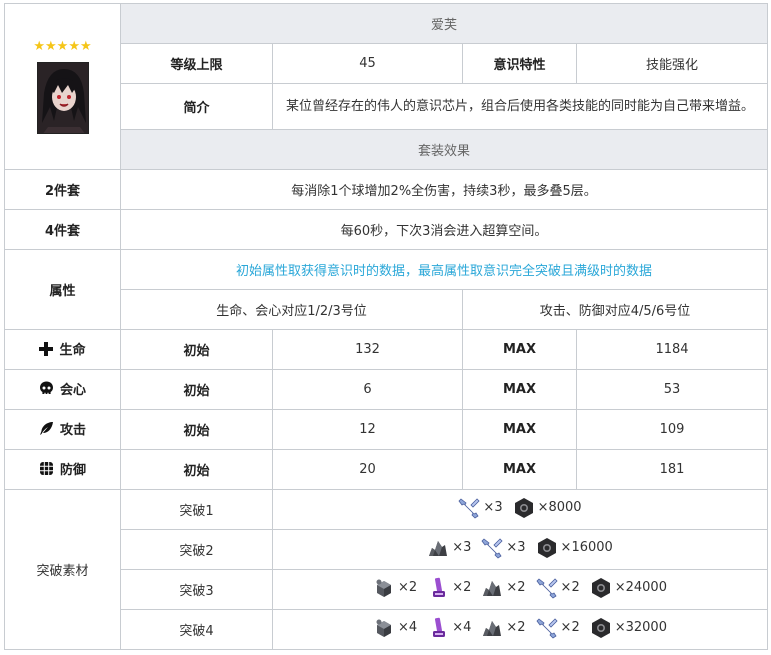 This screenshot has height=655, width=771. What do you see at coordinates (46, 387) in the screenshot?
I see `skull-icon` at bounding box center [46, 387].